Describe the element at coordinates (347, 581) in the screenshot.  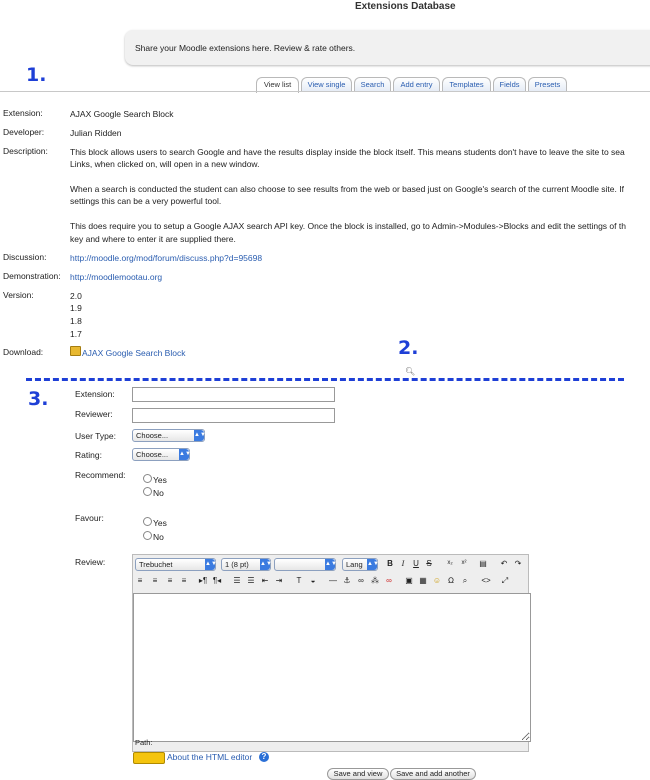
I see `anchor-icon: ⚓︎` at that location.